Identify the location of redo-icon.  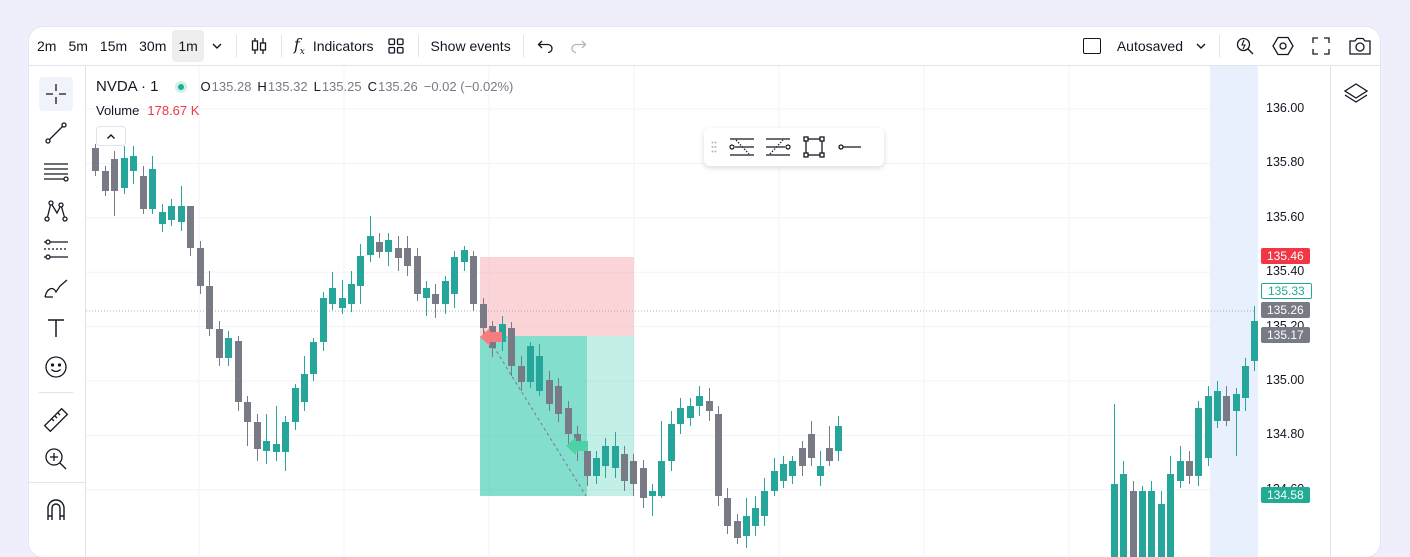
(578, 46).